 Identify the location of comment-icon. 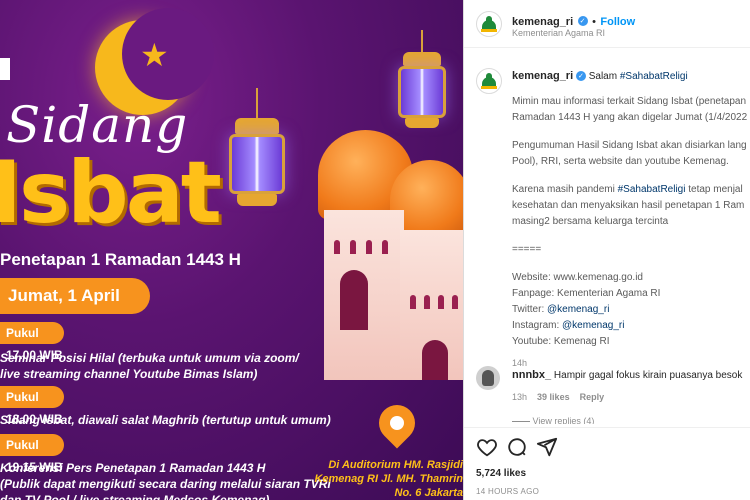
(517, 447).